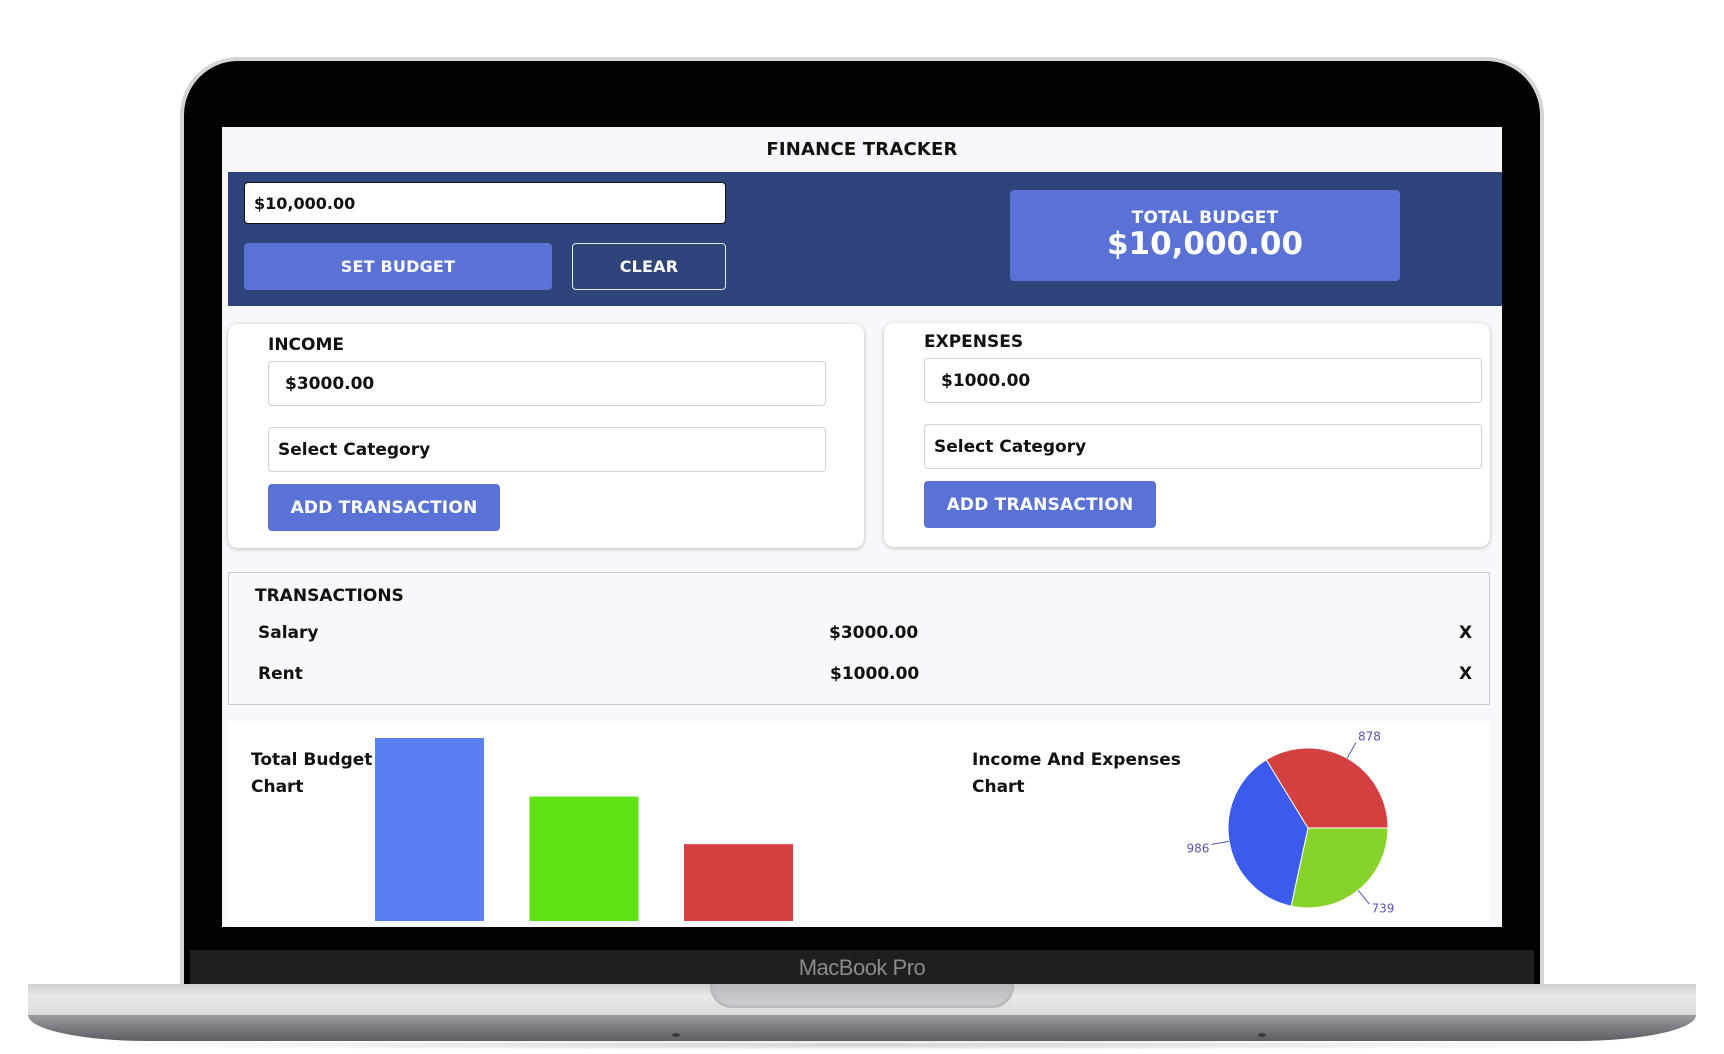  Describe the element at coordinates (1369, 737) in the screenshot. I see `pie-slice-label: 878` at that location.